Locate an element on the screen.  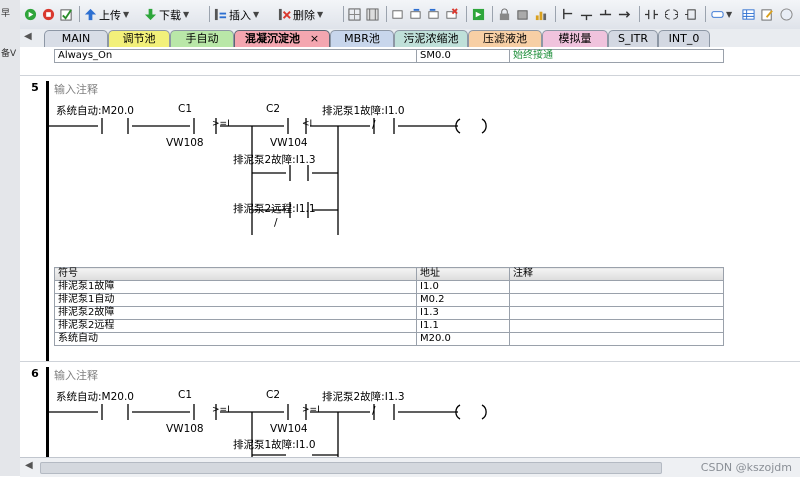
symbol-column-header: 符号 is located at coordinates (235, 274).